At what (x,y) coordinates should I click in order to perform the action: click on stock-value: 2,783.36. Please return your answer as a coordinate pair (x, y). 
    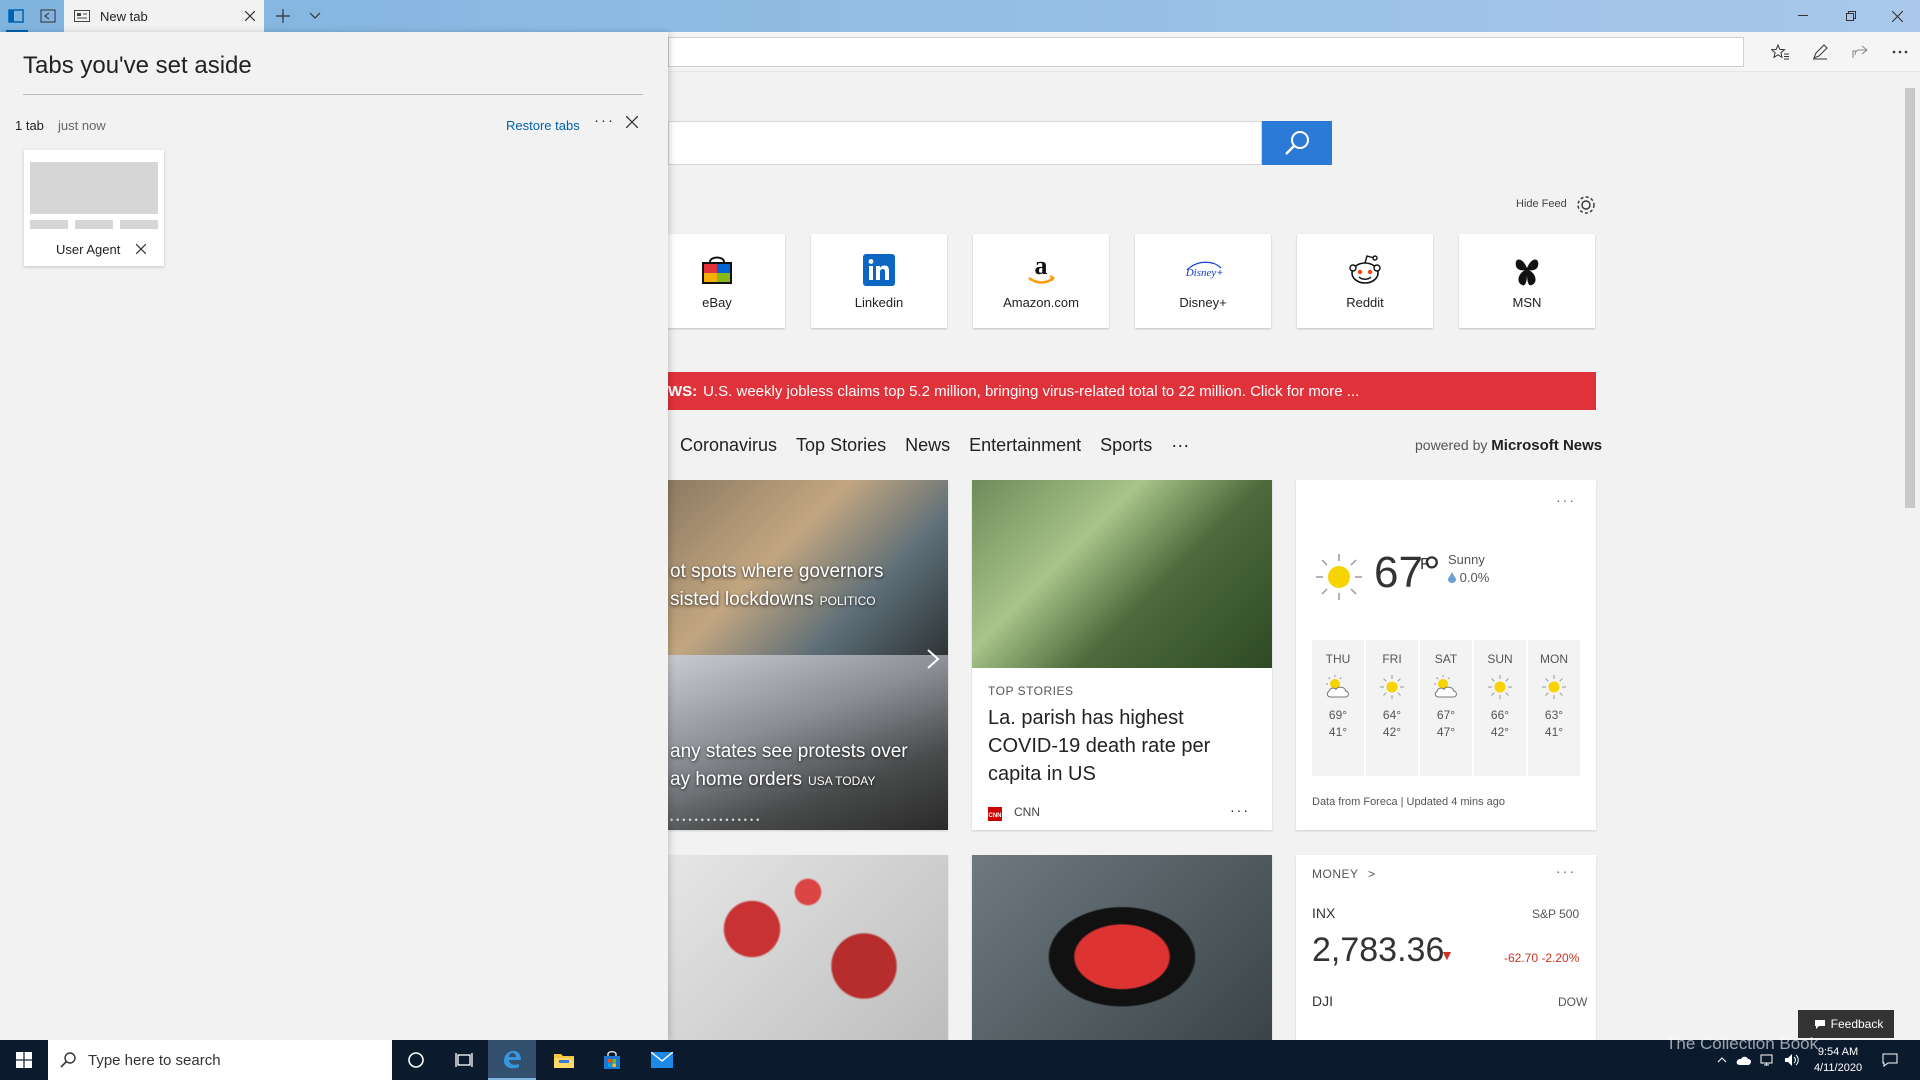
    Looking at the image, I should click on (1378, 950).